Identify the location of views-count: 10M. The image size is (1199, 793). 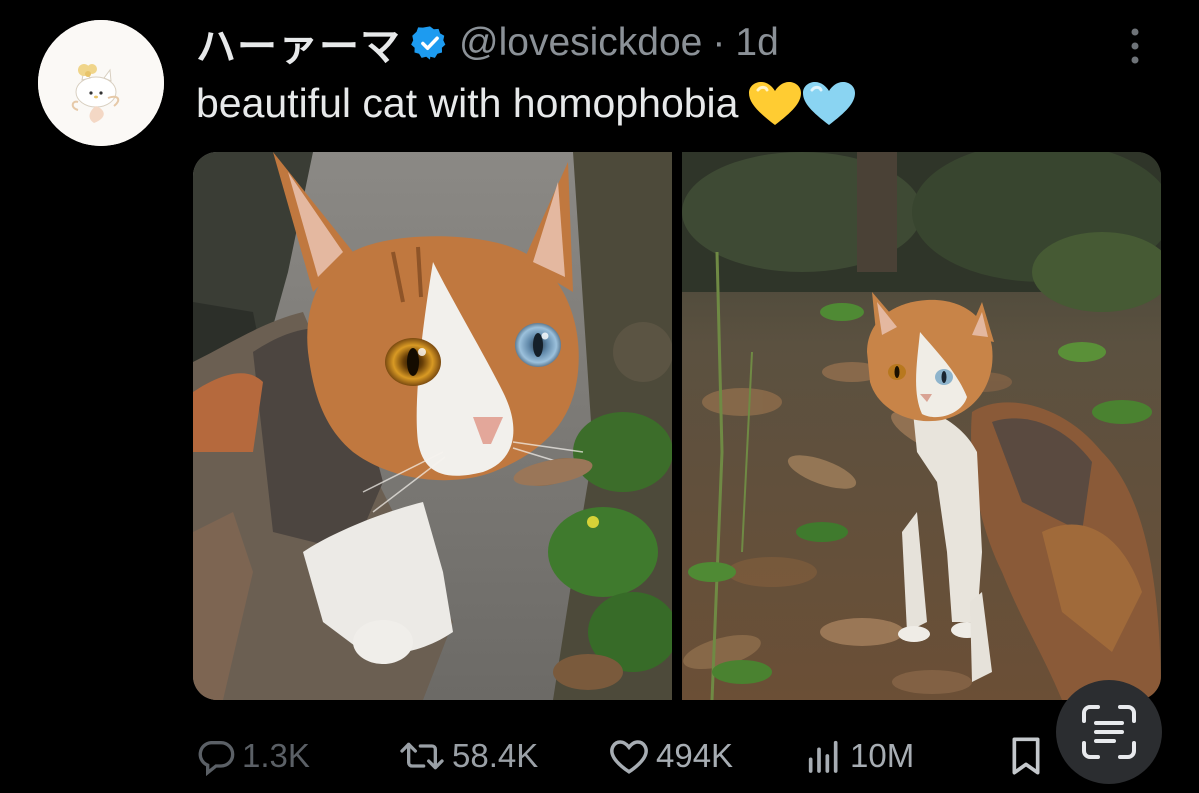
(882, 755).